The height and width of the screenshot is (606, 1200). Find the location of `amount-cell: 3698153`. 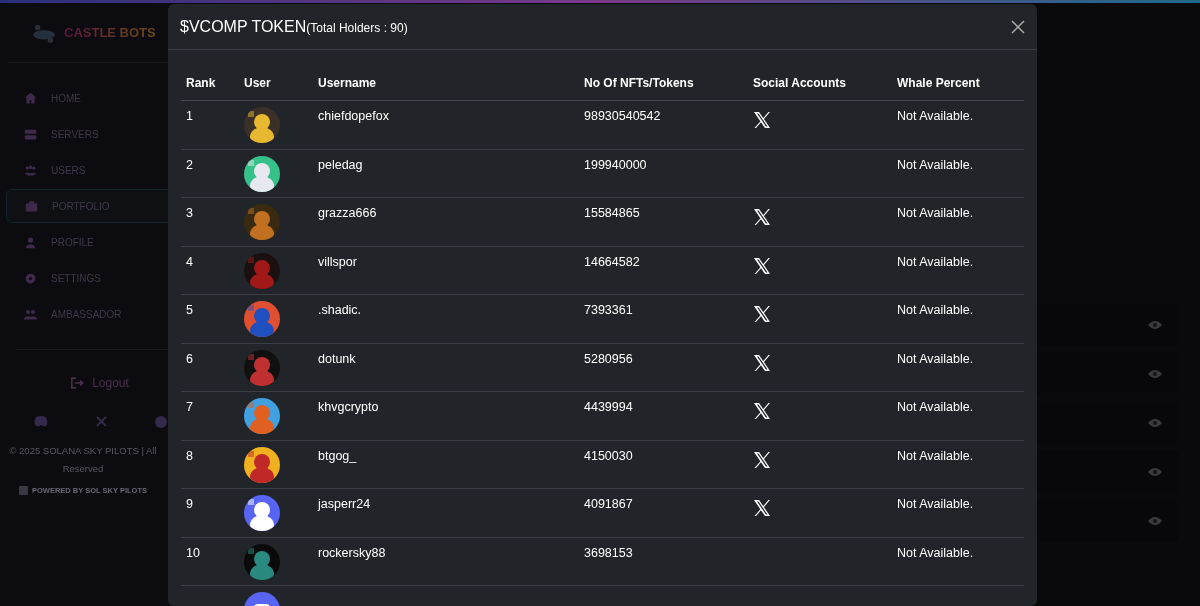

amount-cell: 3698153 is located at coordinates (663, 561).